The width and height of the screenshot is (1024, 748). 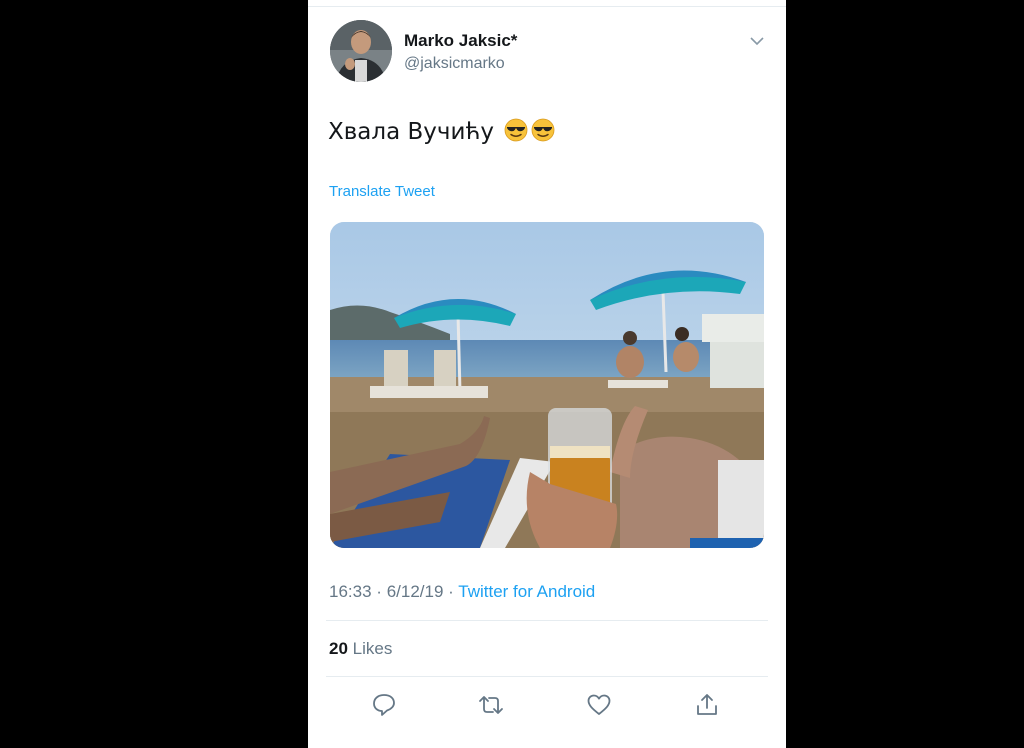 I want to click on translate-tweet-link: Translate Tweet, so click(x=382, y=191).